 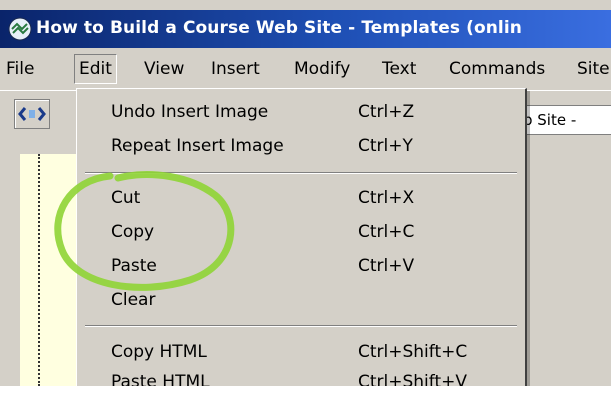 I want to click on menu-text: Text, so click(x=399, y=69).